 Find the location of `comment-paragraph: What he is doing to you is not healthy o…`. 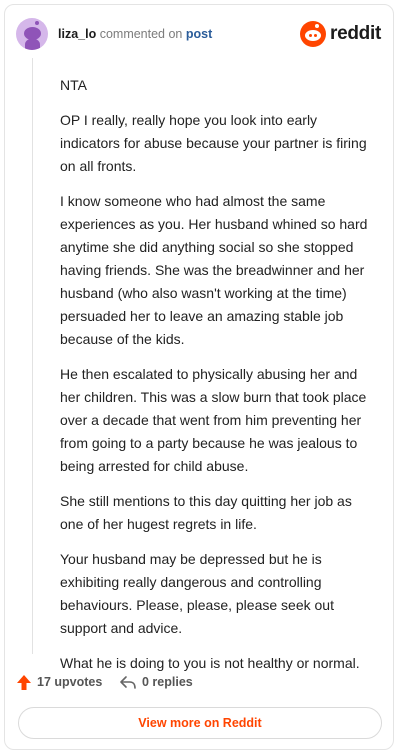

comment-paragraph: What he is doing to you is not healthy o… is located at coordinates (210, 663).